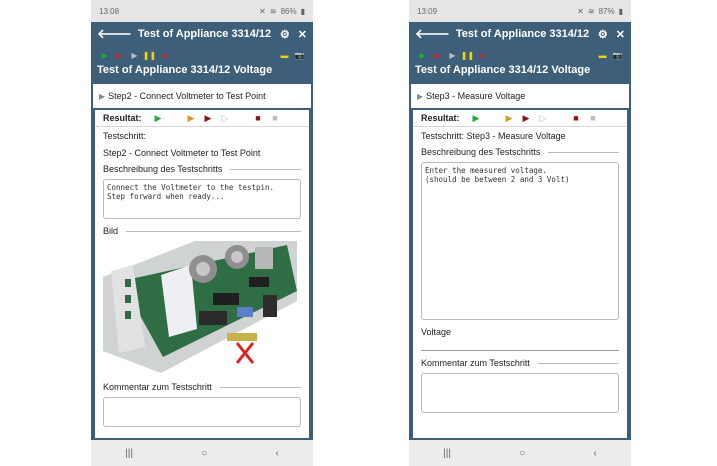 The height and width of the screenshot is (466, 717). Describe the element at coordinates (606, 11) in the screenshot. I see `battery-level: 87%` at that location.